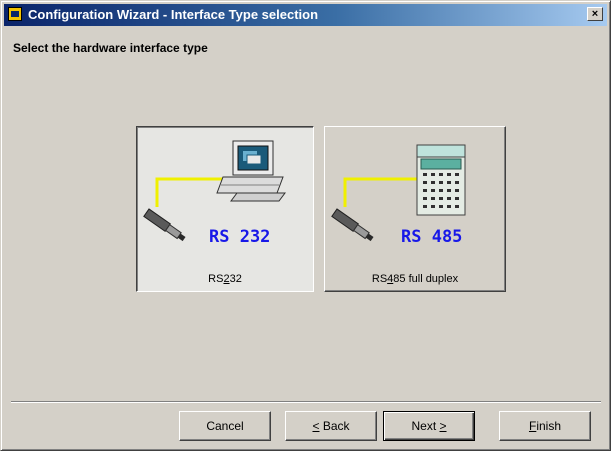 The image size is (611, 451). I want to click on option-rs232: RS 232 RS232, so click(225, 209).